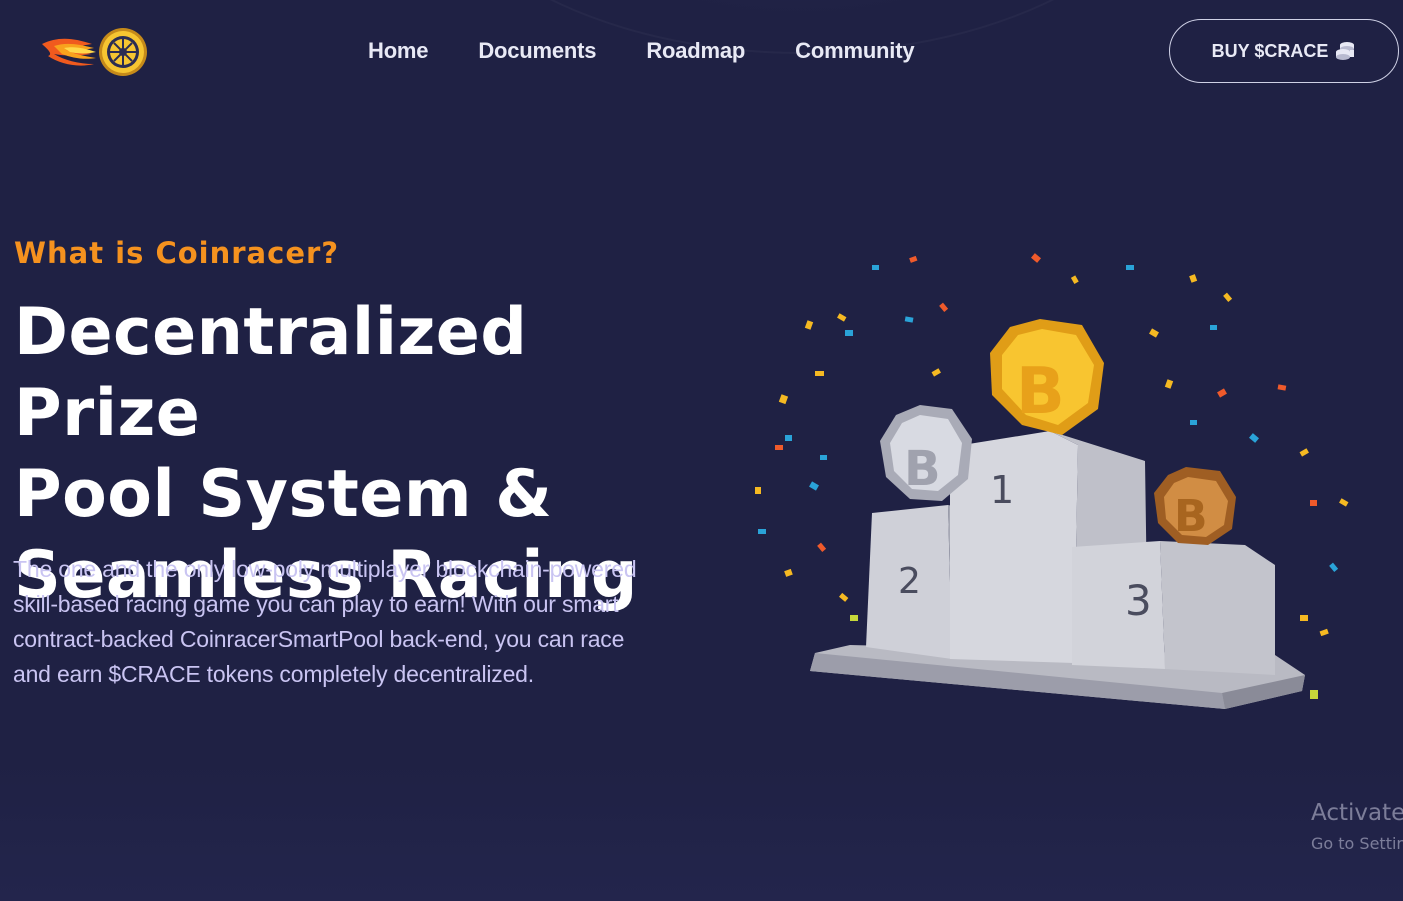 Image resolution: width=1403 pixels, height=901 pixels. Describe the element at coordinates (271, 373) in the screenshot. I see `headline-line: Decentralized Prize` at that location.